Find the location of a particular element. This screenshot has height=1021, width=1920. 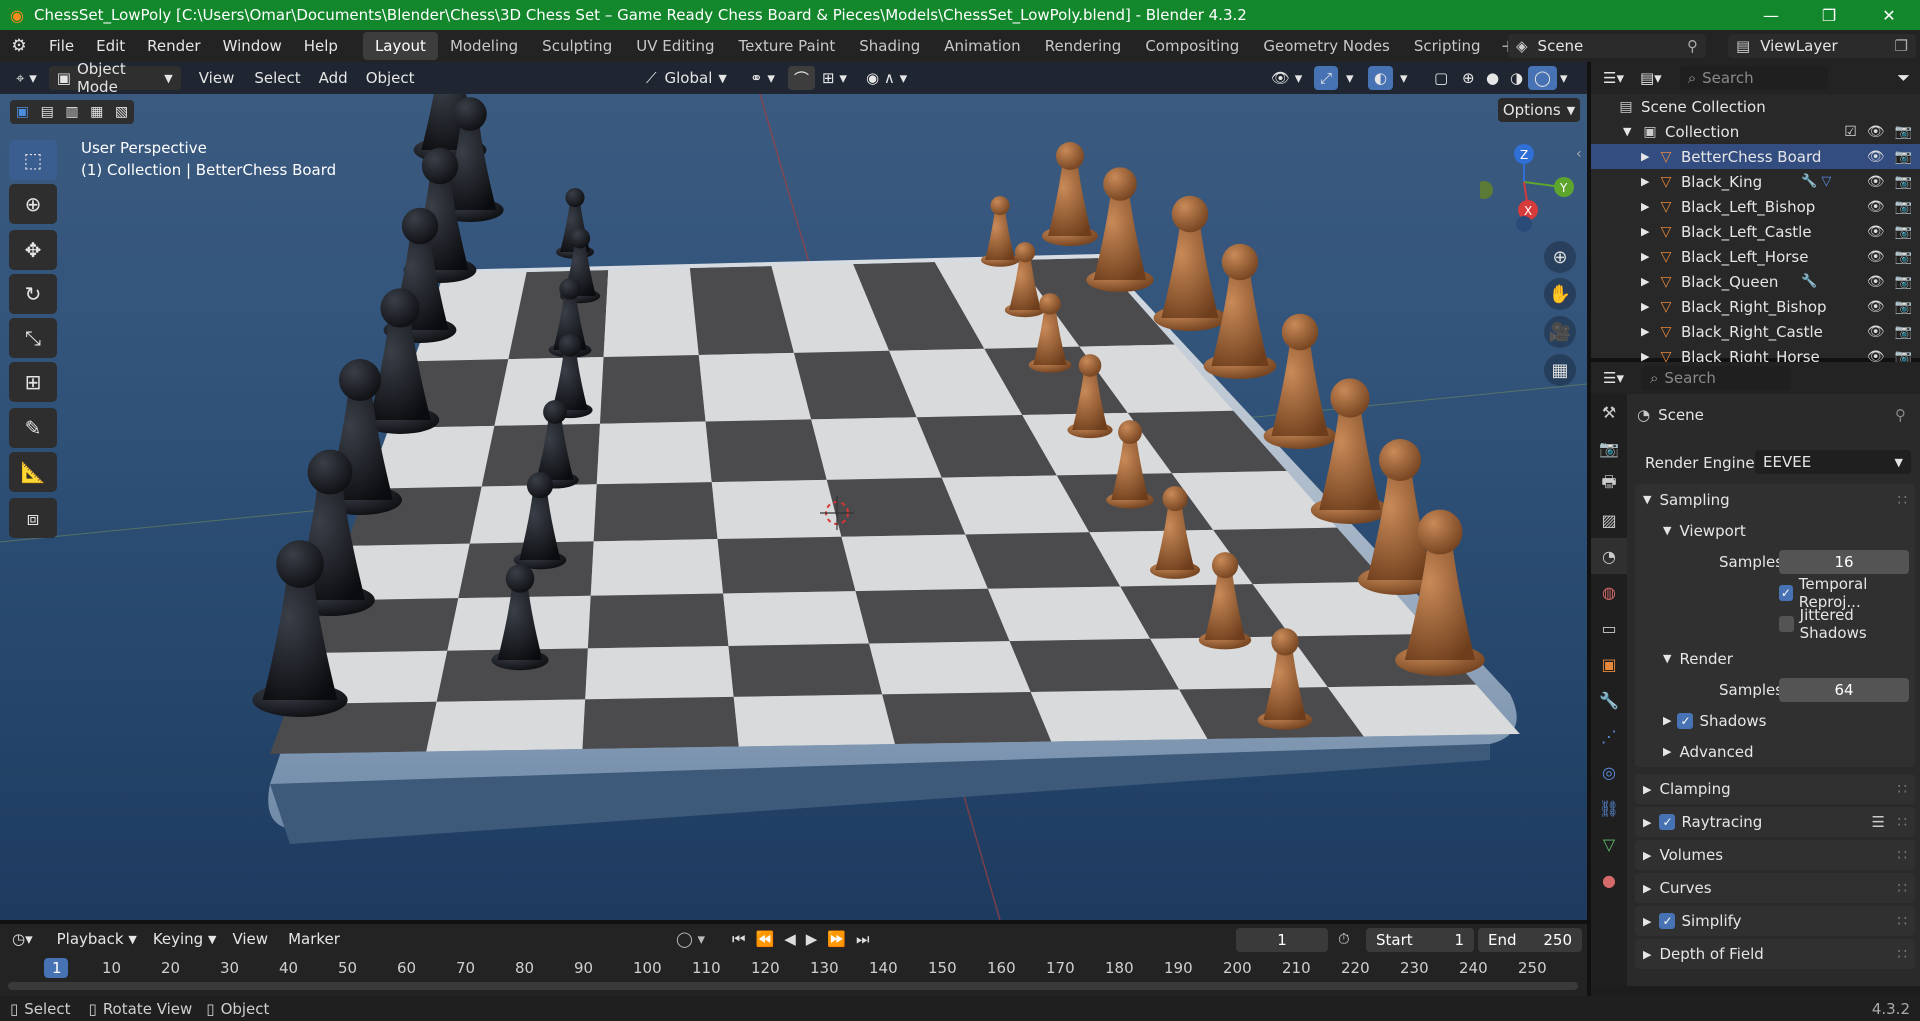

tab-geometry-nodes: Geometry Nodes is located at coordinates (1326, 46).